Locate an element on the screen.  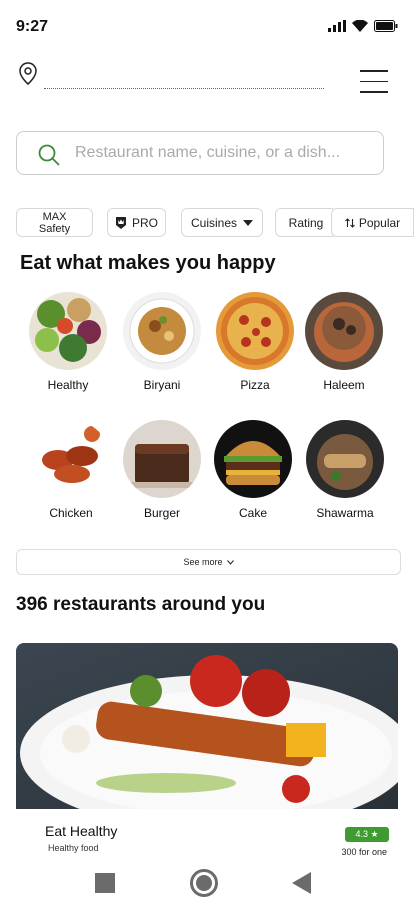
search-input is located at coordinates (220, 153).